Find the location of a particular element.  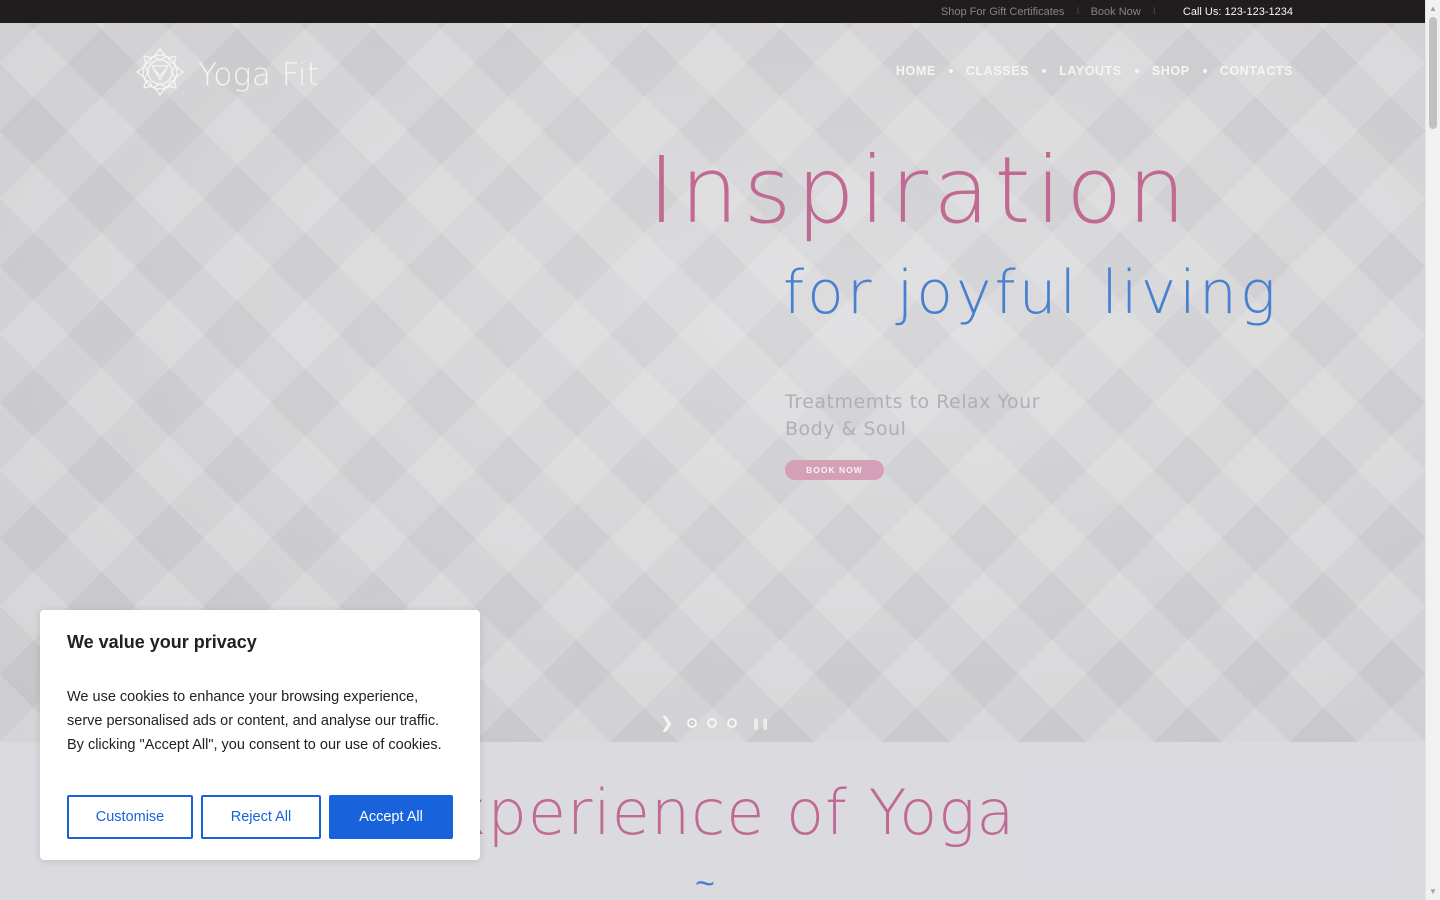

wave-ornament-icon: ~ is located at coordinates (705, 882).